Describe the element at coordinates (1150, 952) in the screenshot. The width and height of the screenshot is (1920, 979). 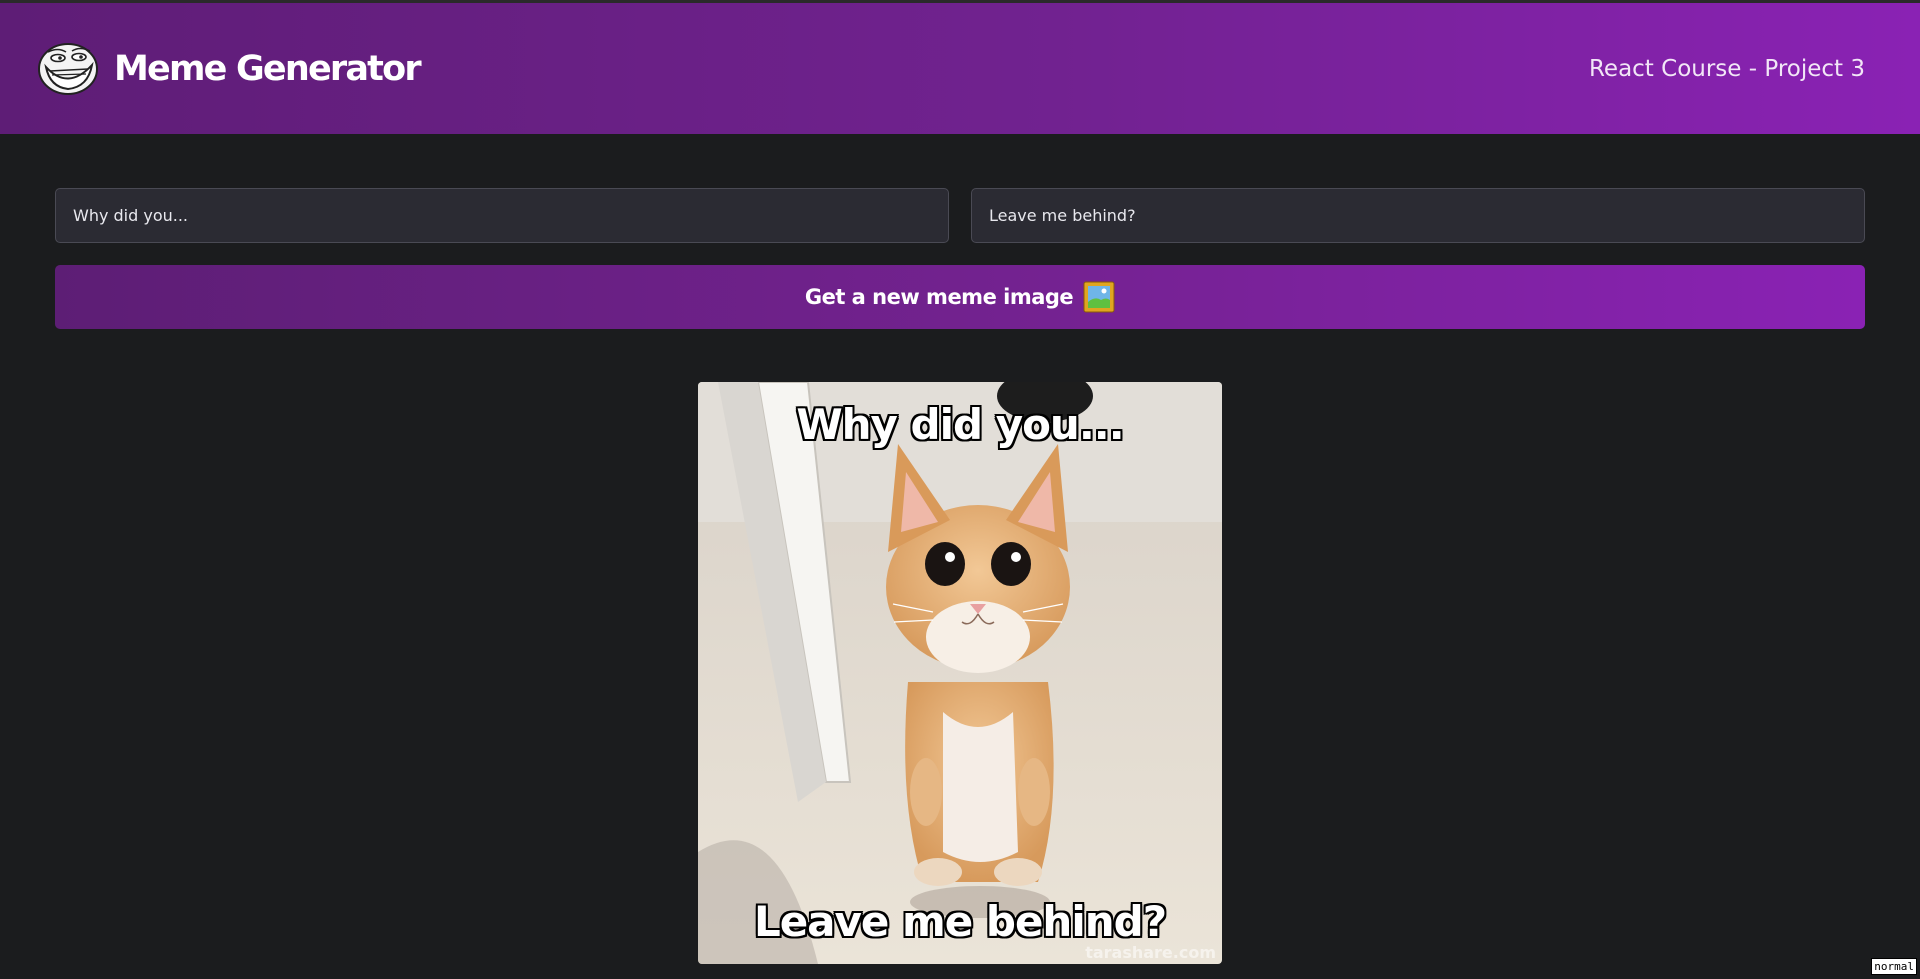
I see `image-watermark: tarashare.com` at that location.